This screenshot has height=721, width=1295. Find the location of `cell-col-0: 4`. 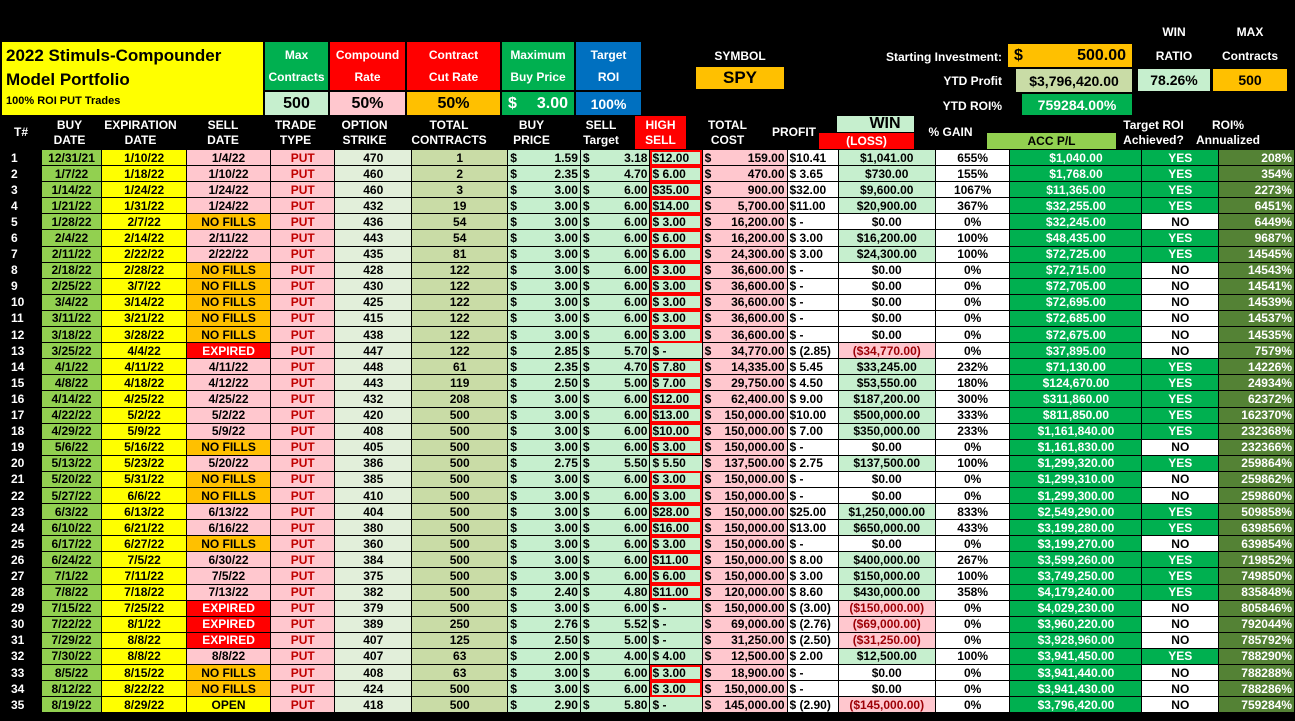

cell-col-0: 4 is located at coordinates (22, 206).